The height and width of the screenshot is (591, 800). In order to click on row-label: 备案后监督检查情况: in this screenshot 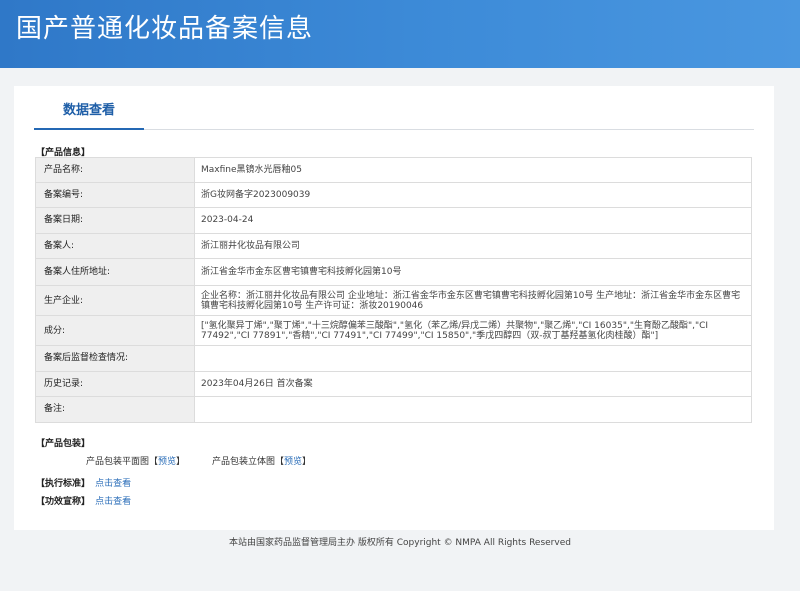, I will do `click(115, 358)`.